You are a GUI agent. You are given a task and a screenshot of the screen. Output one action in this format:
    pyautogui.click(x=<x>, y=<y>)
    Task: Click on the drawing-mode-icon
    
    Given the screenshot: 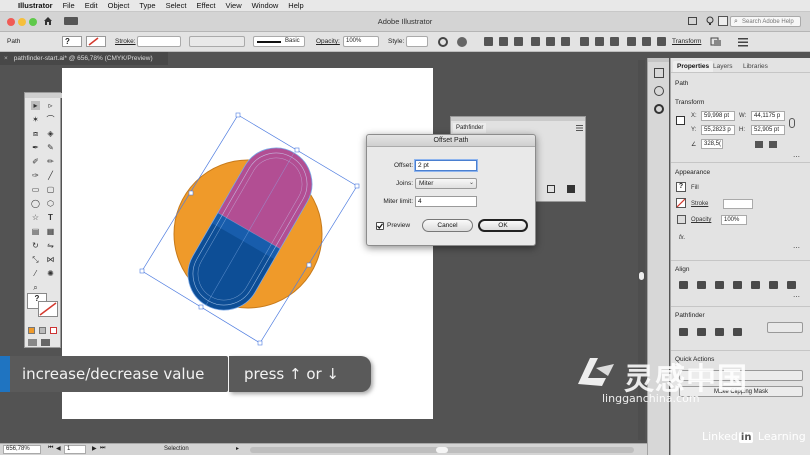 What is the action you would take?
    pyautogui.click(x=32, y=342)
    